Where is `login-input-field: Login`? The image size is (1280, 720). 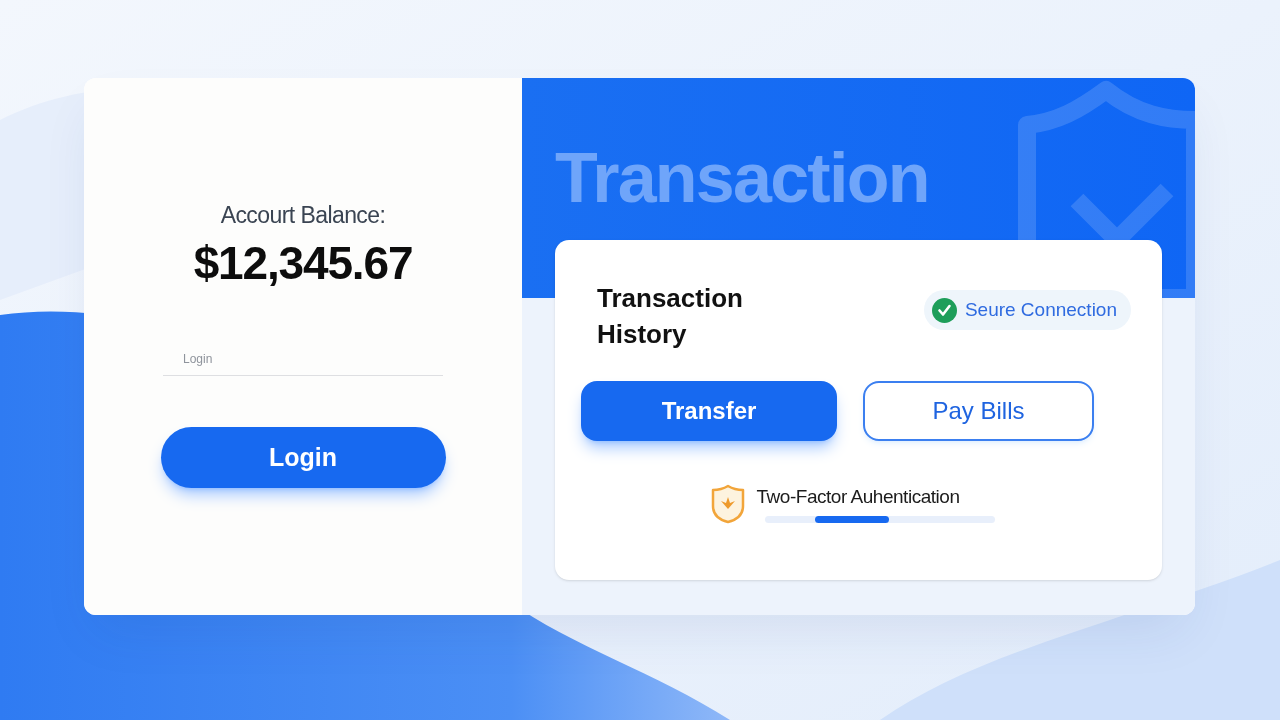
login-input-field: Login is located at coordinates (303, 359).